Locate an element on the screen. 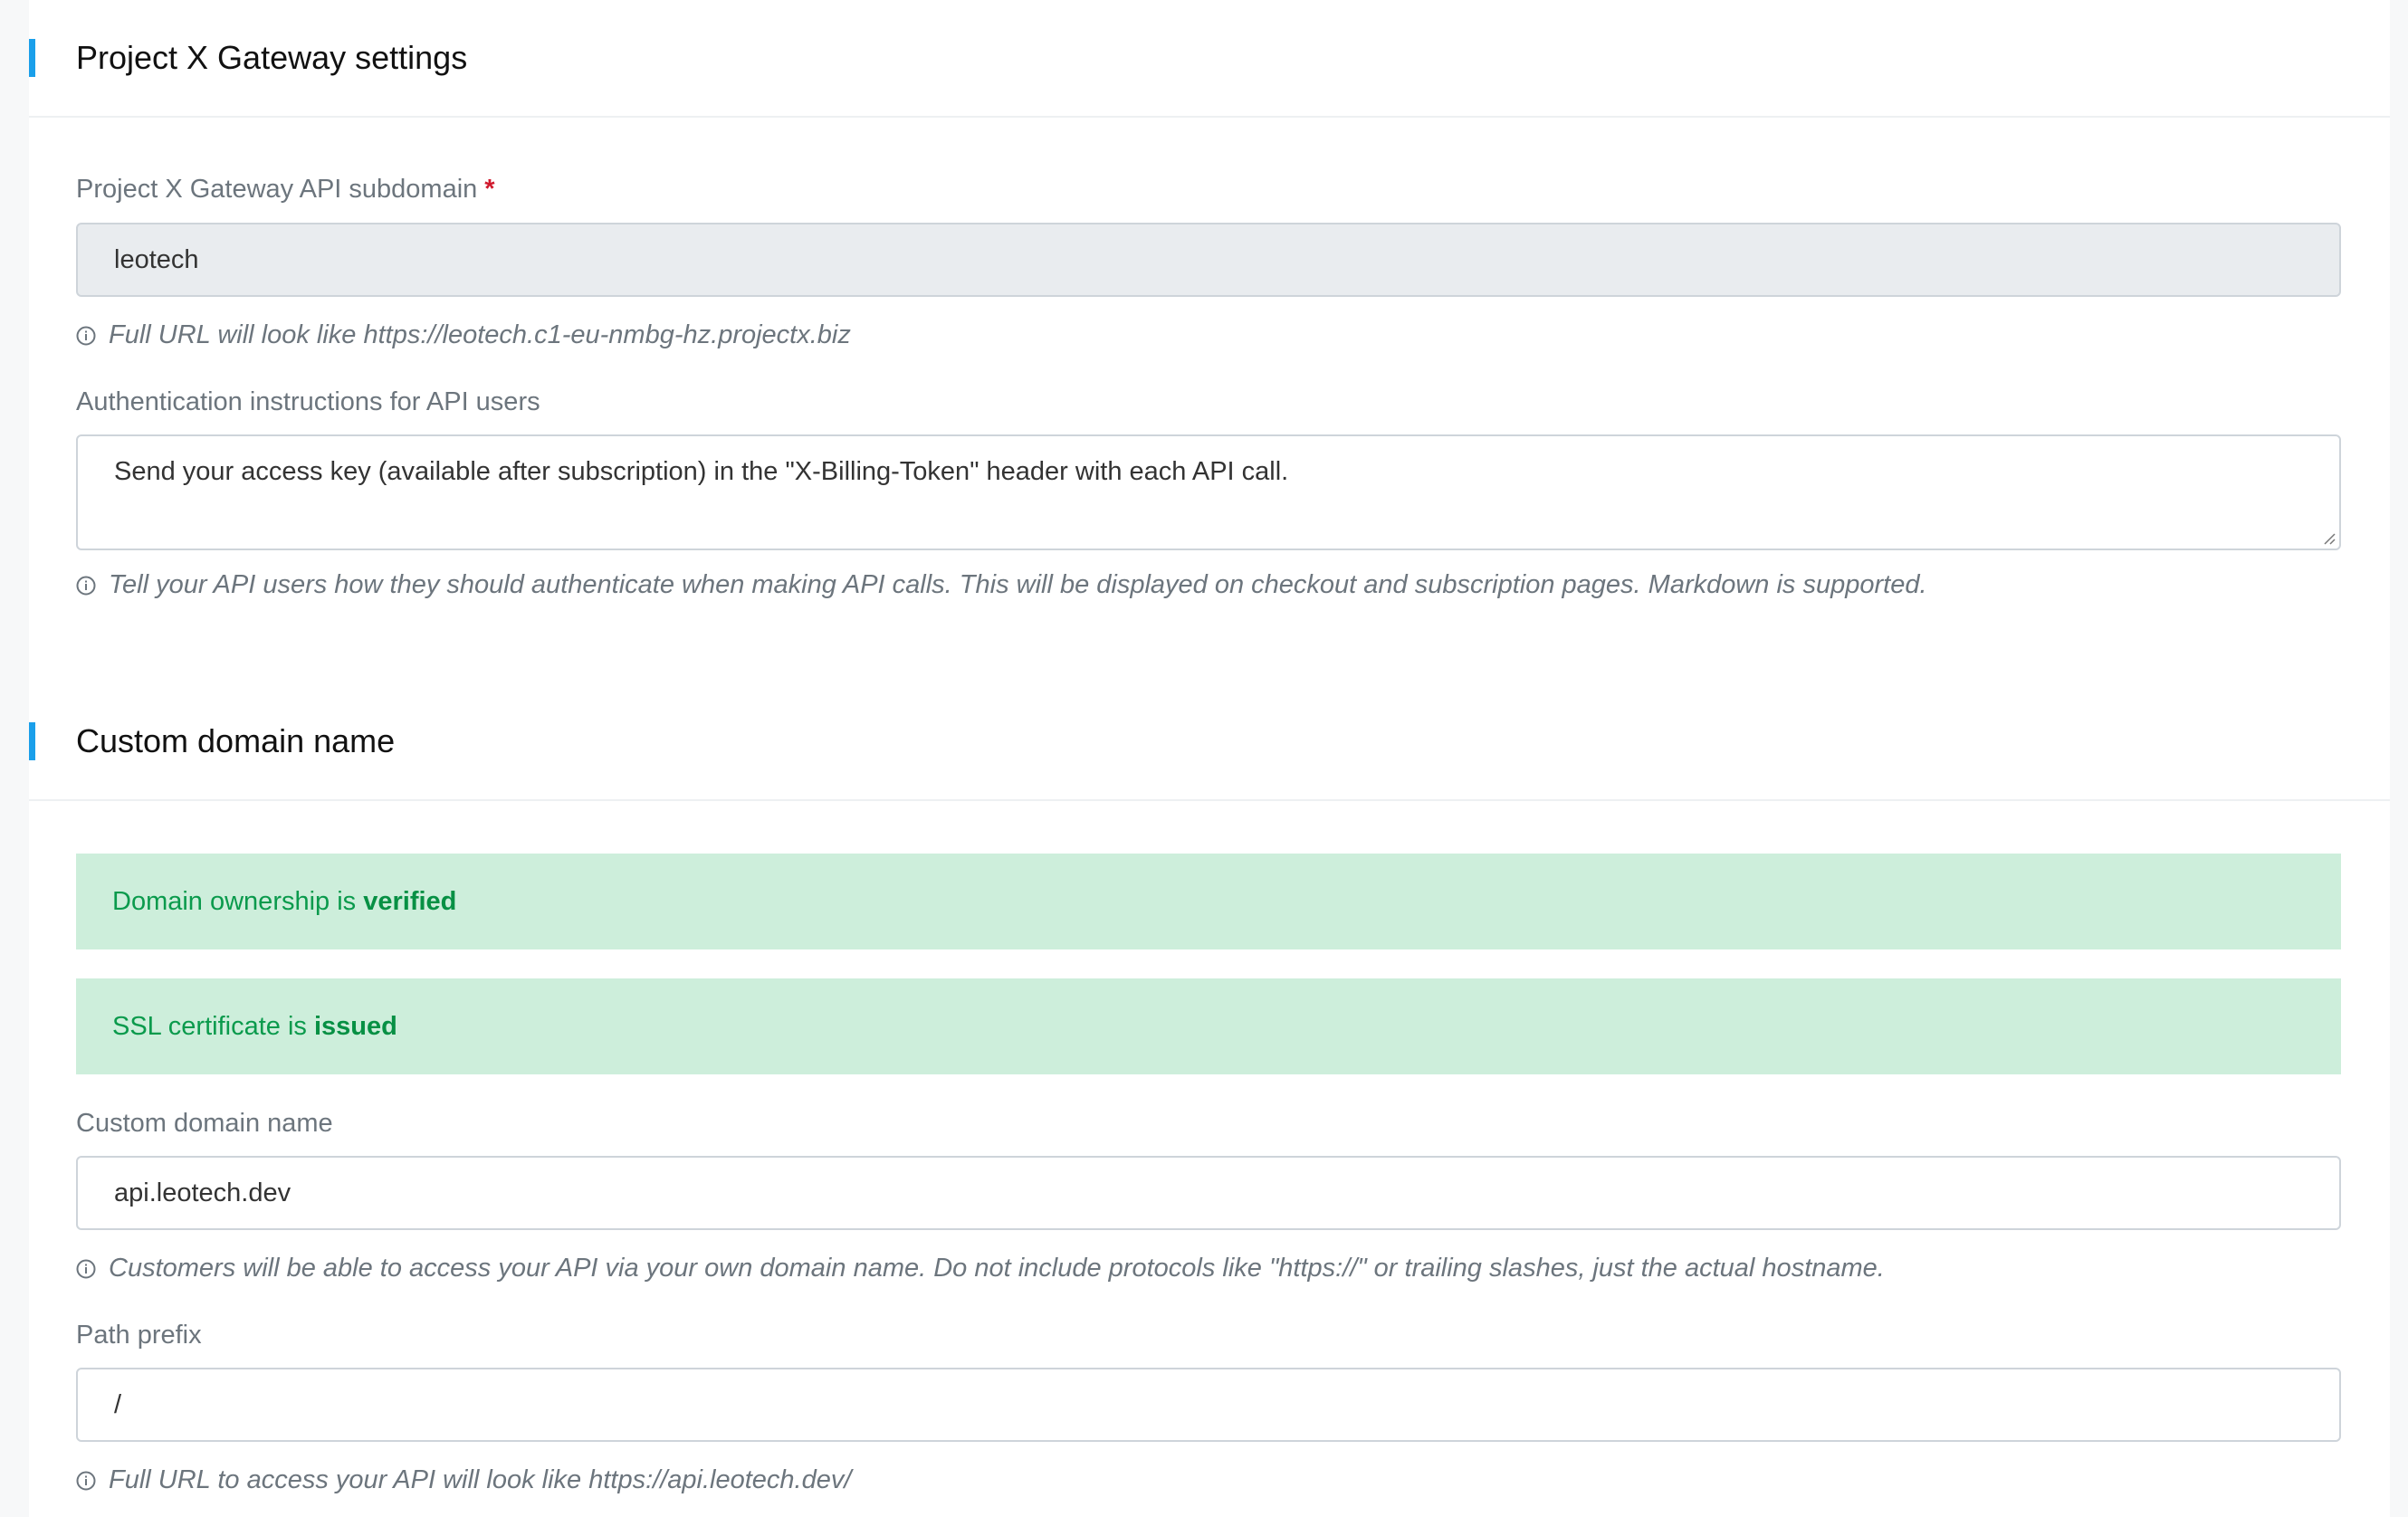  alert-status: verified is located at coordinates (410, 902).